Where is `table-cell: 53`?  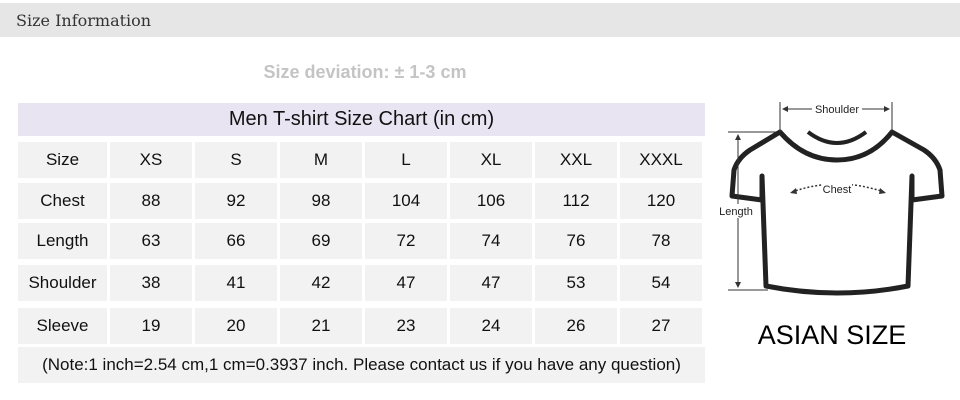
table-cell: 53 is located at coordinates (576, 283).